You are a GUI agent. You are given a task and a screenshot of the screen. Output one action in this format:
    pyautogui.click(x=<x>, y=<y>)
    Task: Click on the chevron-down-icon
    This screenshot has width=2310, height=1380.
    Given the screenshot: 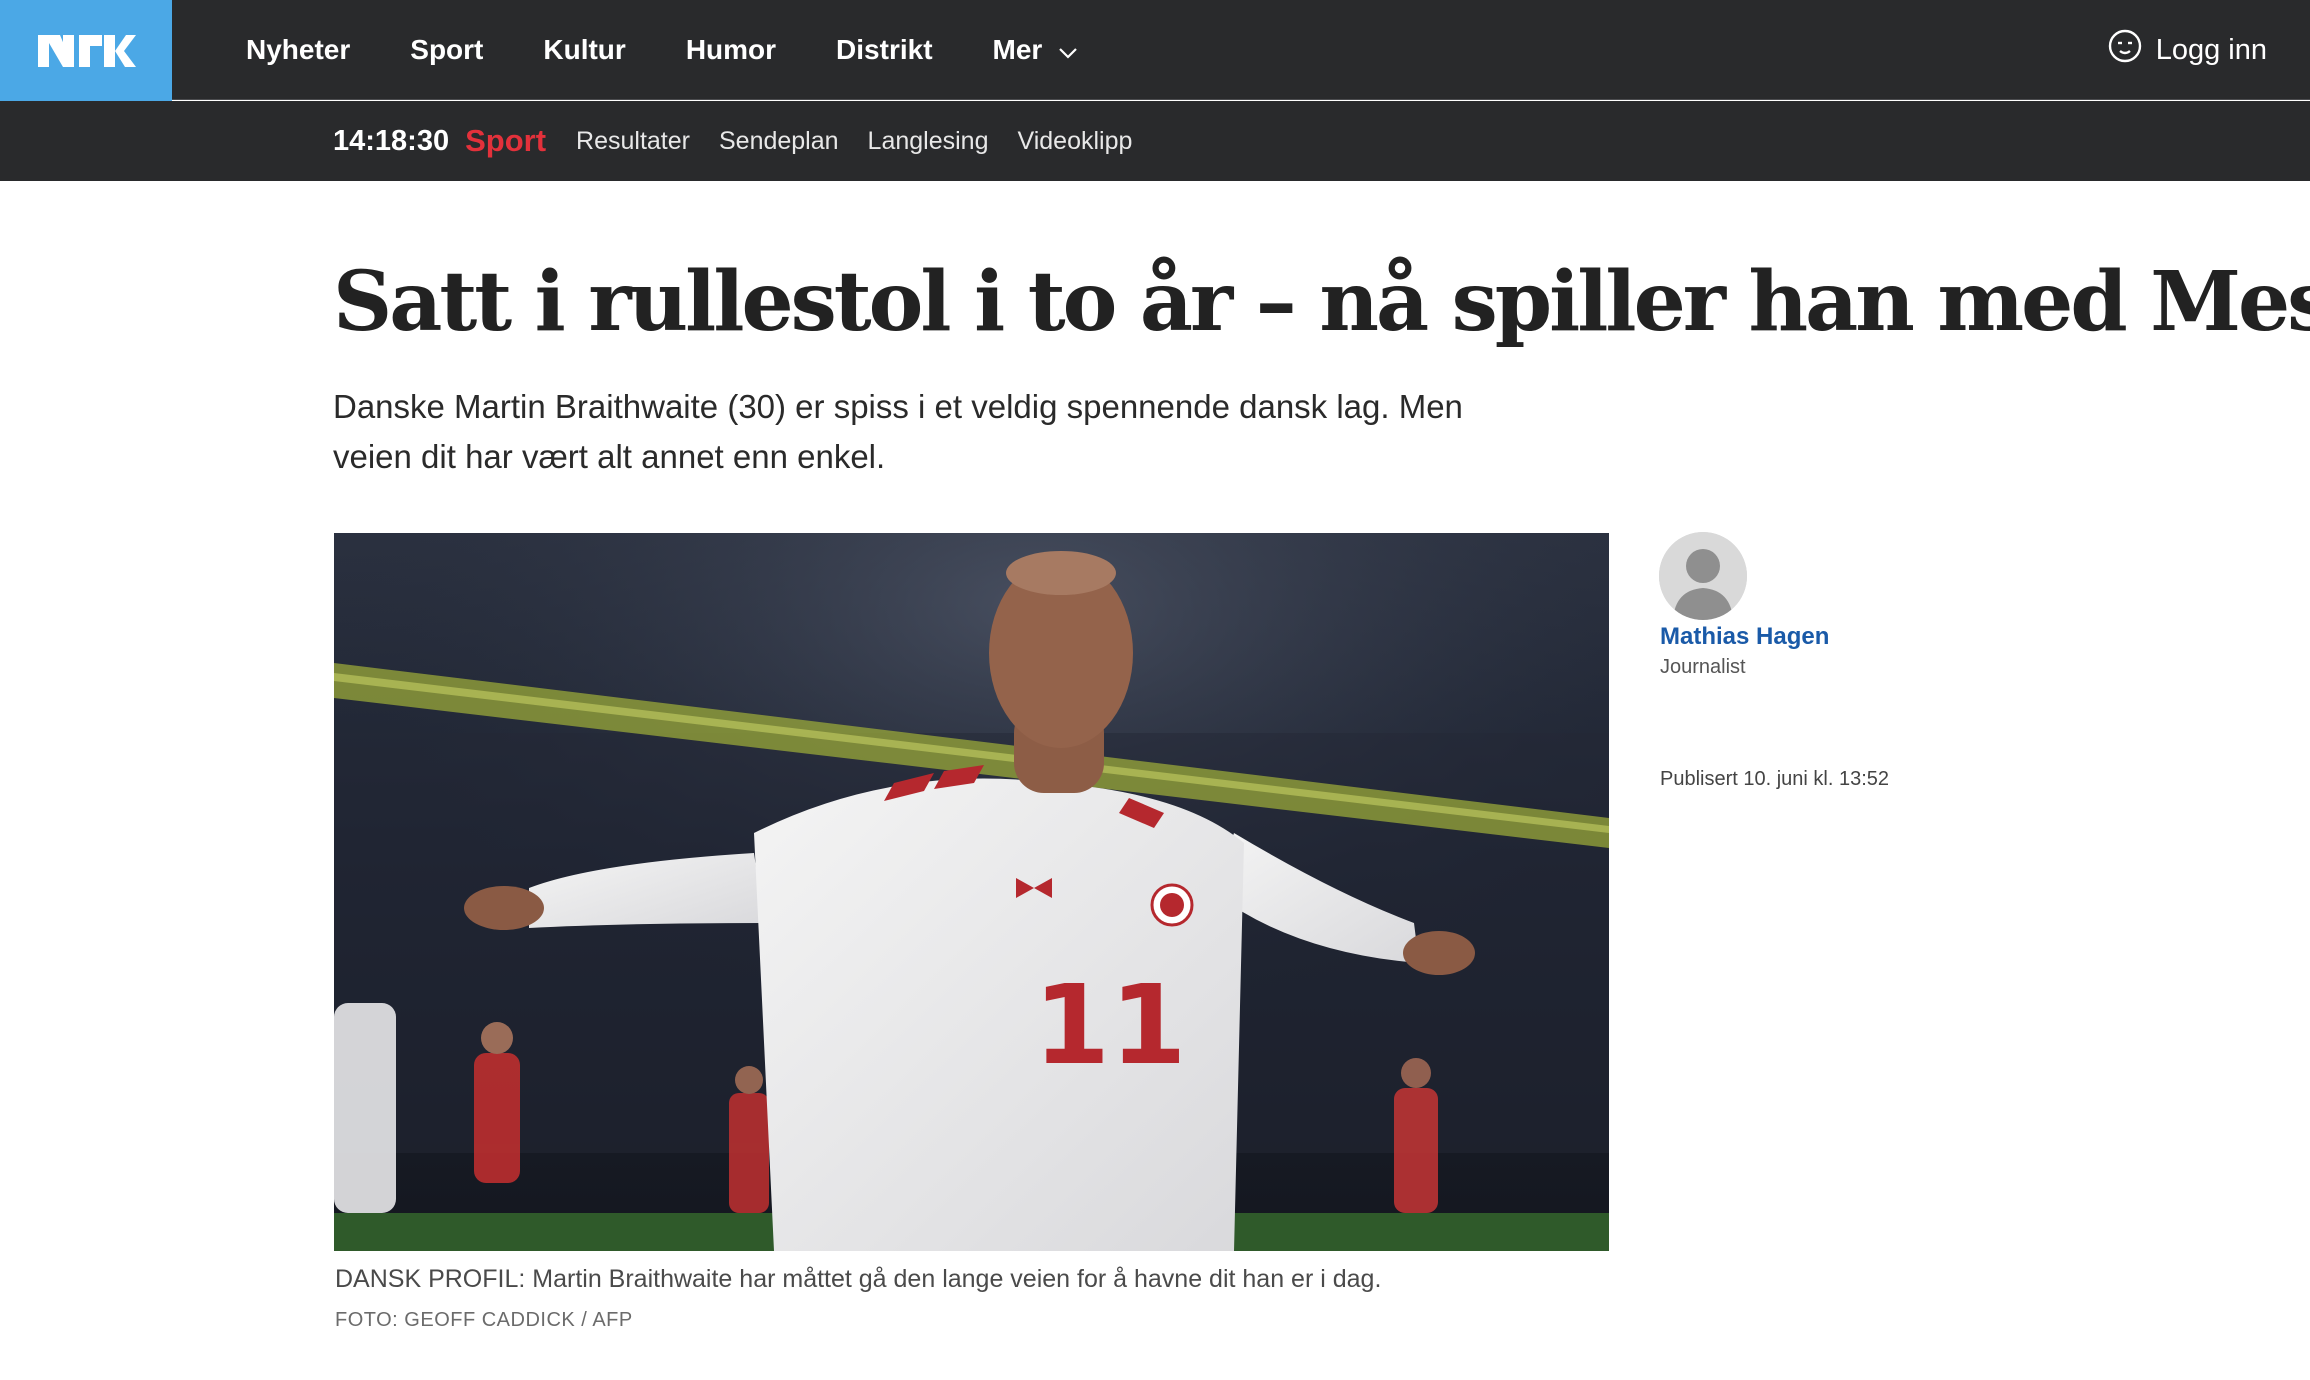 What is the action you would take?
    pyautogui.click(x=1068, y=50)
    